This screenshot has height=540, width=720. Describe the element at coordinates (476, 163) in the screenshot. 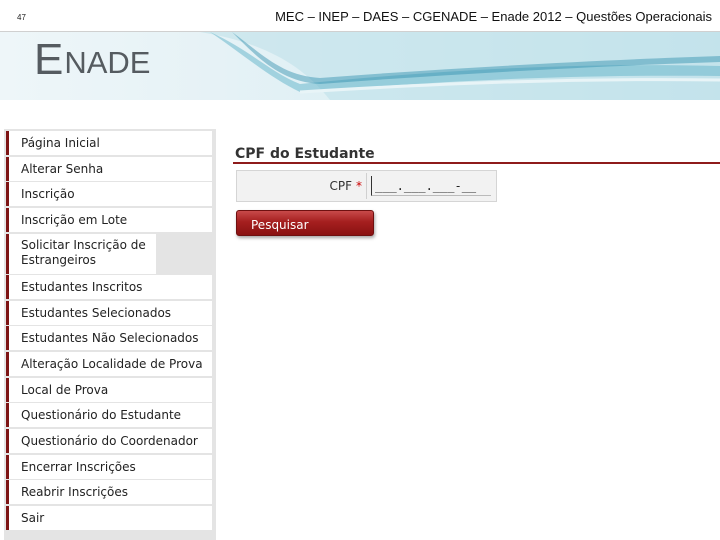

I see `section-divider` at that location.